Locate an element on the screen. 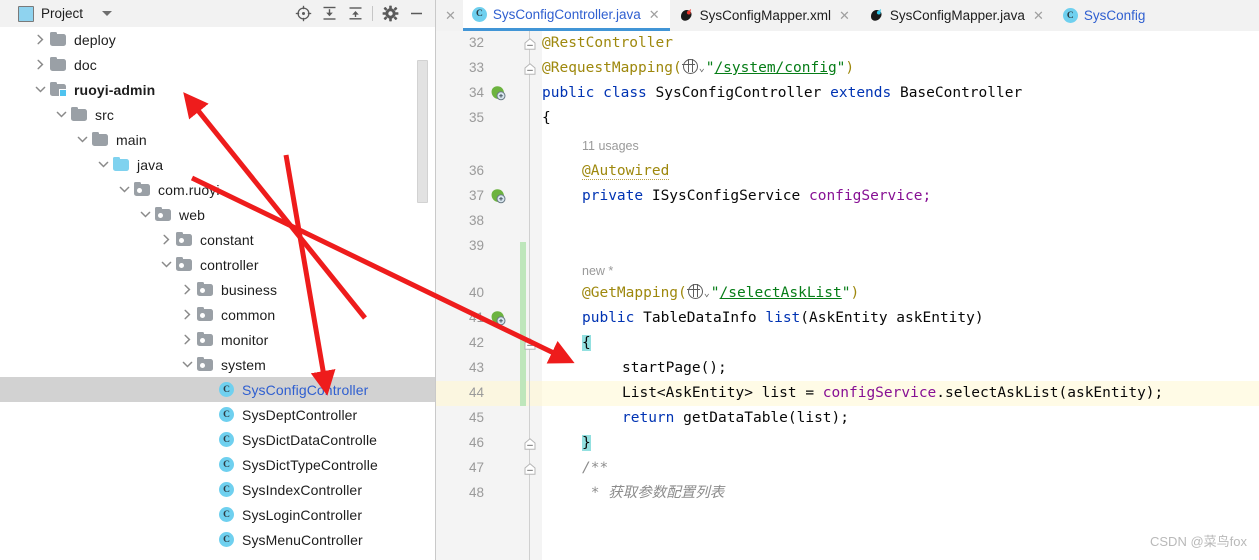 Image resolution: width=1259 pixels, height=560 pixels. tree-item-sysdictdatacontrolle: C SysDictDataControlle is located at coordinates (217, 439).